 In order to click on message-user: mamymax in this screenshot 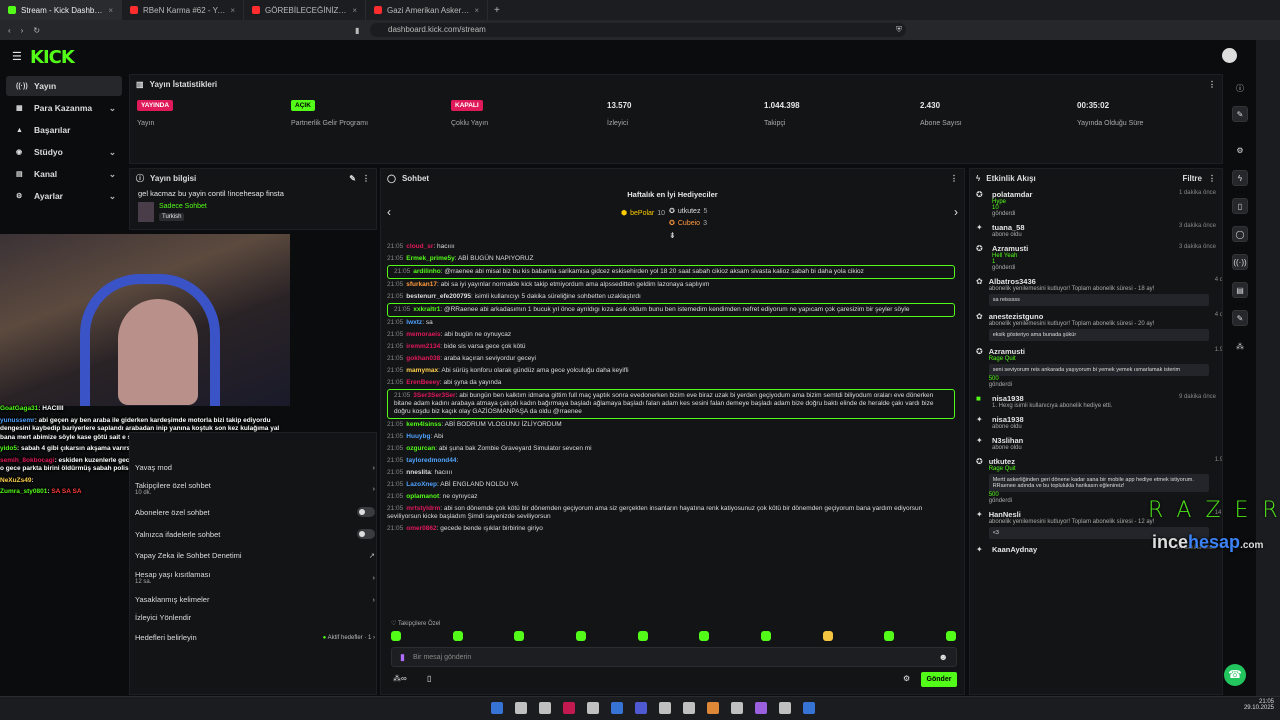, I will do `click(422, 370)`.